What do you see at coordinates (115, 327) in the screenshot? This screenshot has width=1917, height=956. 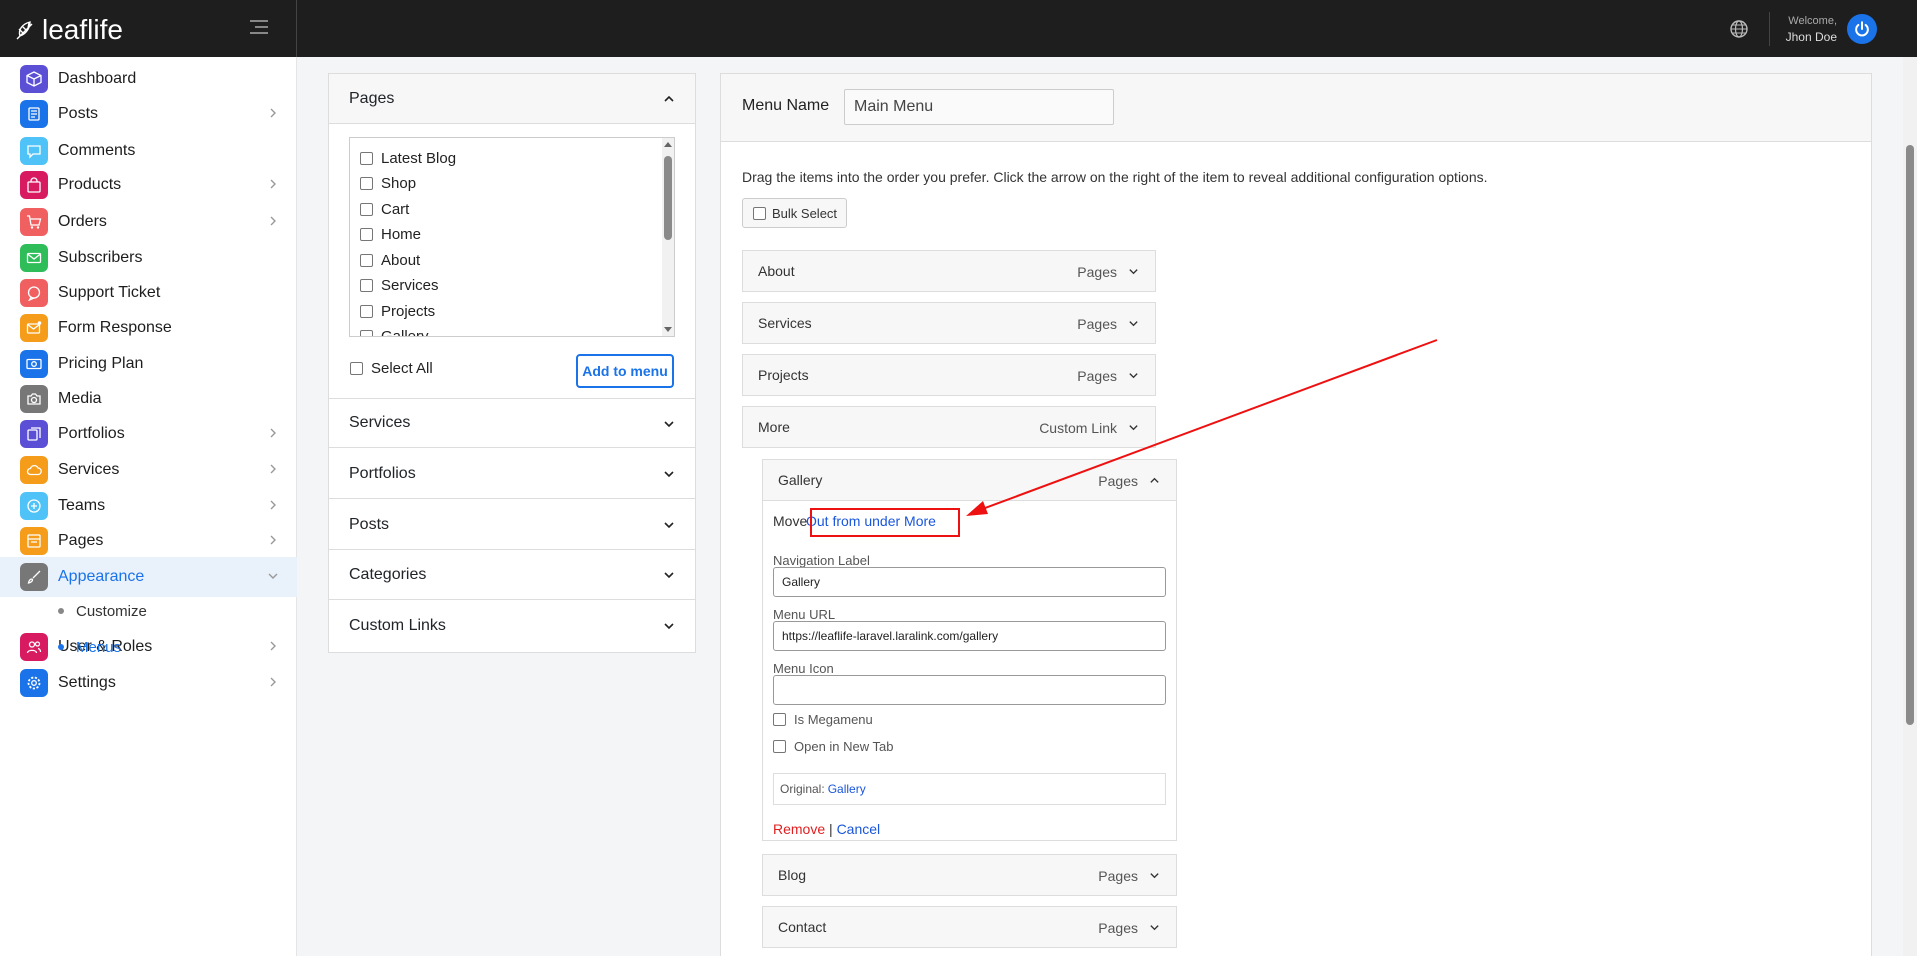 I see `sidebar-item-label: Form Response` at bounding box center [115, 327].